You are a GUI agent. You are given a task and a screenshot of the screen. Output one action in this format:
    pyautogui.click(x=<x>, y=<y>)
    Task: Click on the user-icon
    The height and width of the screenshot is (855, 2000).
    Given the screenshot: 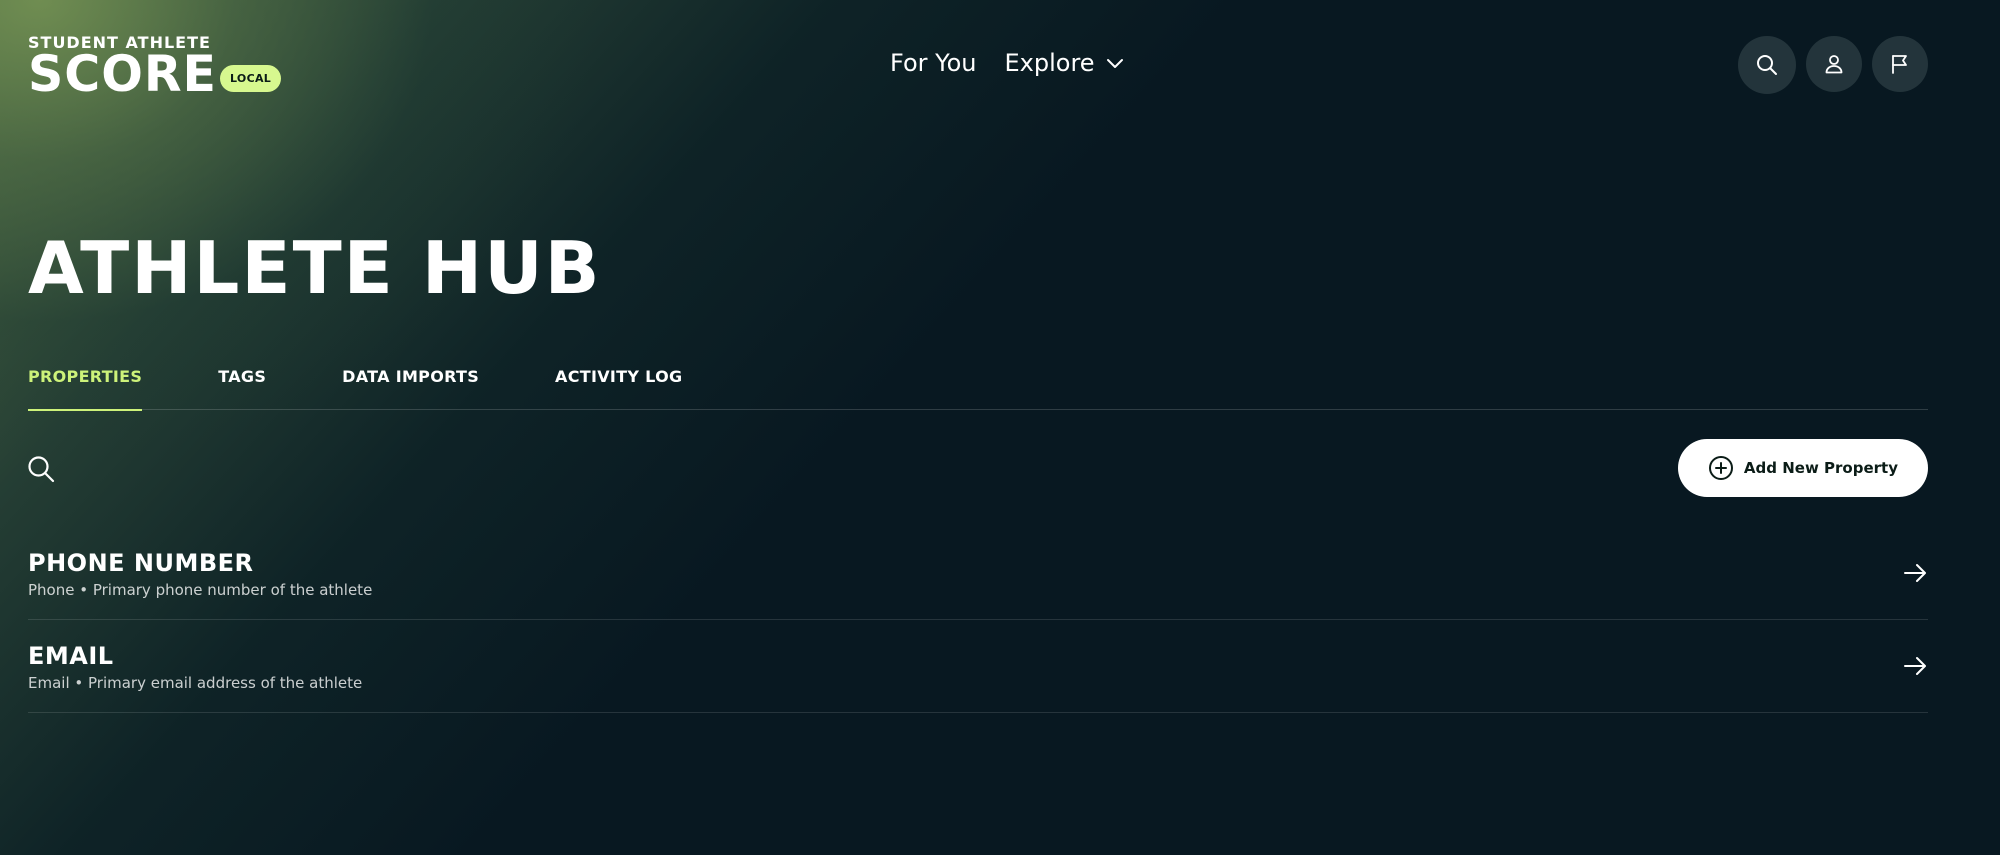 What is the action you would take?
    pyautogui.click(x=1834, y=64)
    